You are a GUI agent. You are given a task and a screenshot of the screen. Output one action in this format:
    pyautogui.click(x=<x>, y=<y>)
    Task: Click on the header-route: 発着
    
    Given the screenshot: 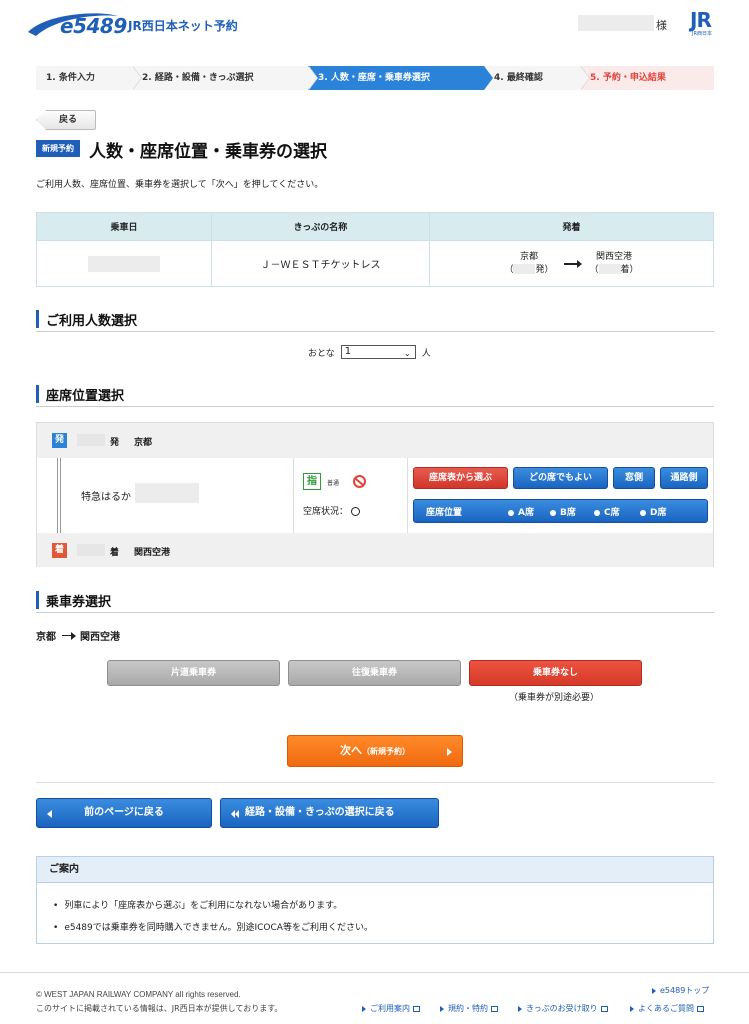 What is the action you would take?
    pyautogui.click(x=571, y=226)
    